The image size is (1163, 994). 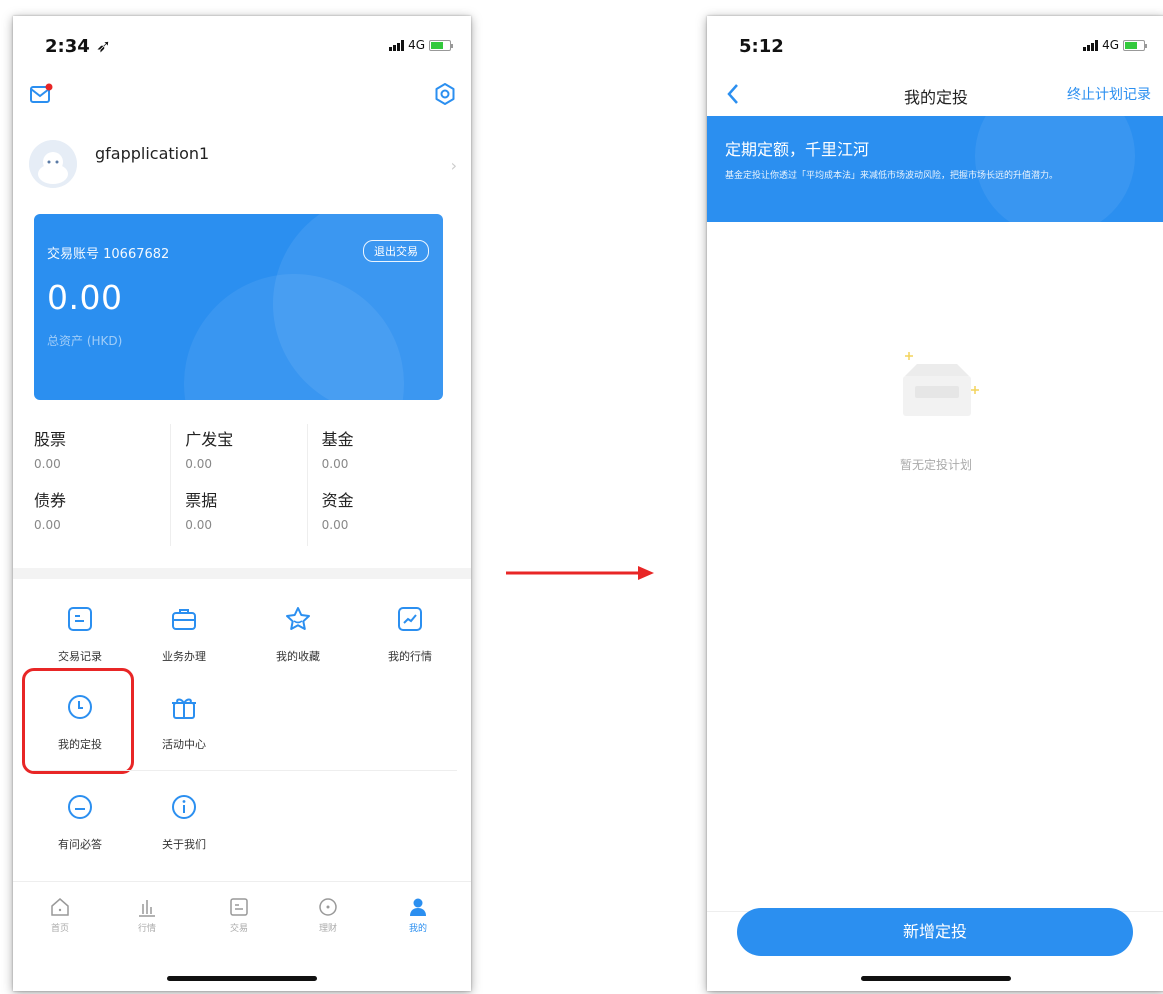 What do you see at coordinates (935, 465) in the screenshot?
I see `empty-state-text: 暂无定投计划` at bounding box center [935, 465].